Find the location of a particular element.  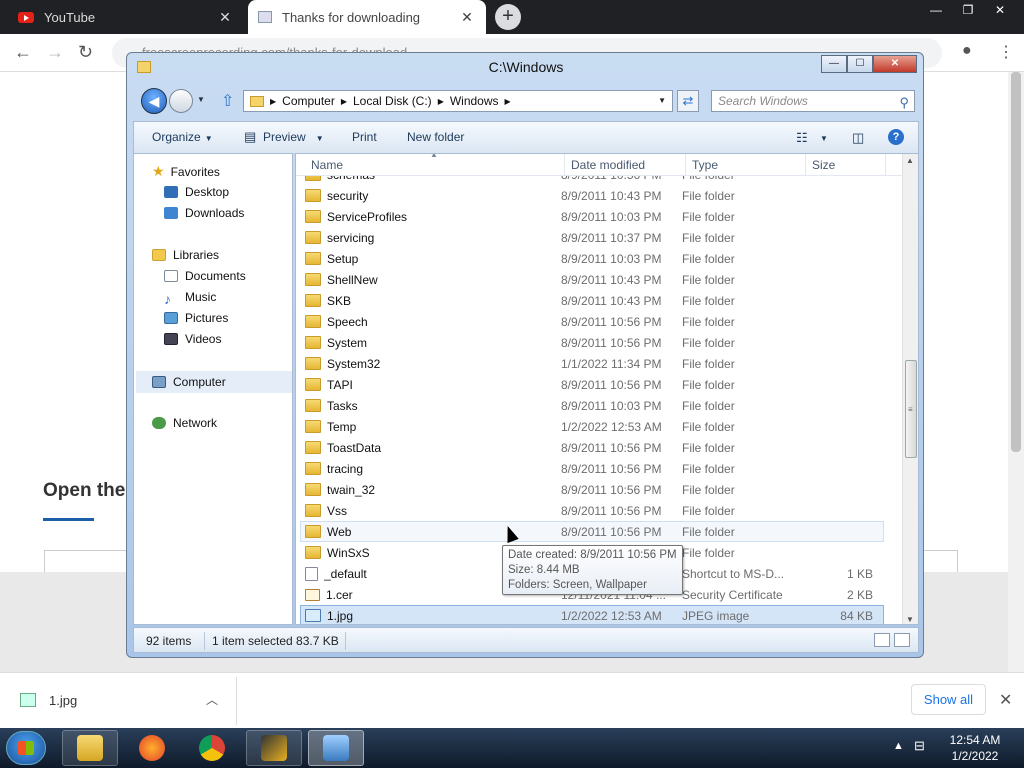

scroll-thumb: ≡ is located at coordinates (911, 409).